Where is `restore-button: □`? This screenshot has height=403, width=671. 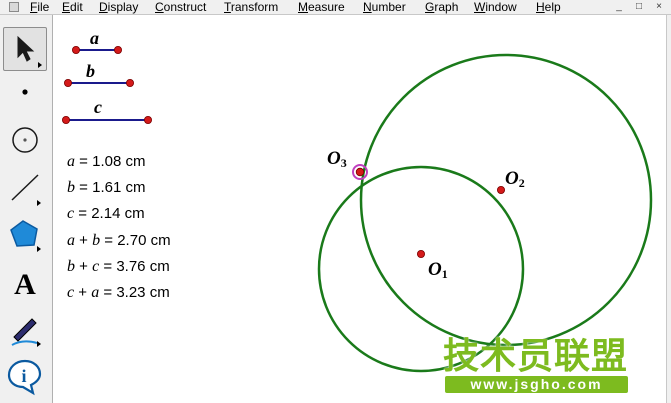 restore-button: □ is located at coordinates (639, 6).